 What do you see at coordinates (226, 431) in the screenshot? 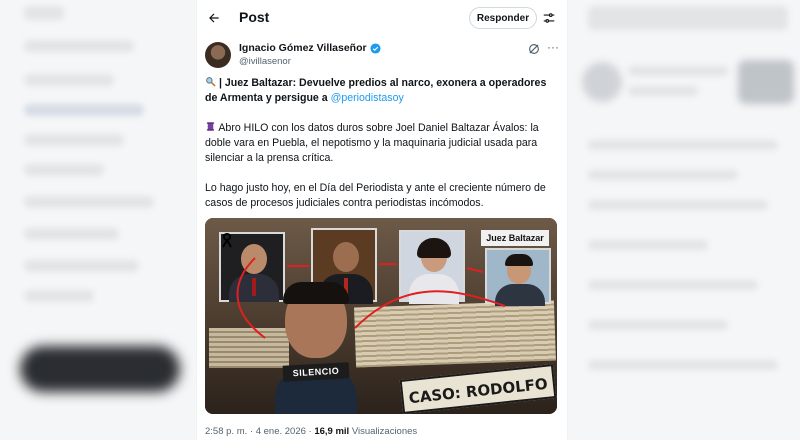
I see `post-time: 2:58 p. m.` at bounding box center [226, 431].